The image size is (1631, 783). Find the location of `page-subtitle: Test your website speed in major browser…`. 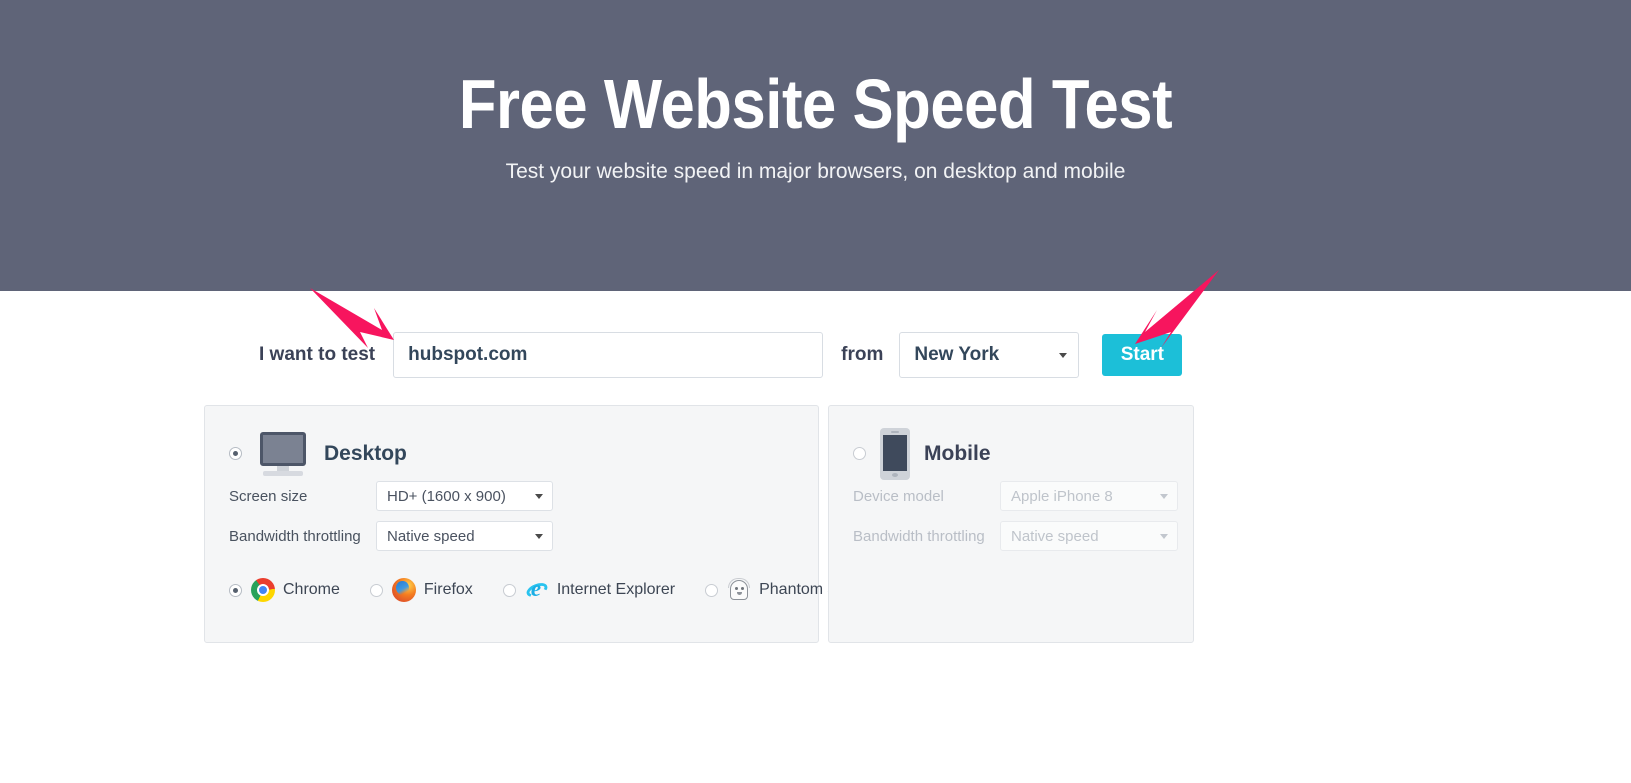

page-subtitle: Test your website speed in major browser… is located at coordinates (815, 171).